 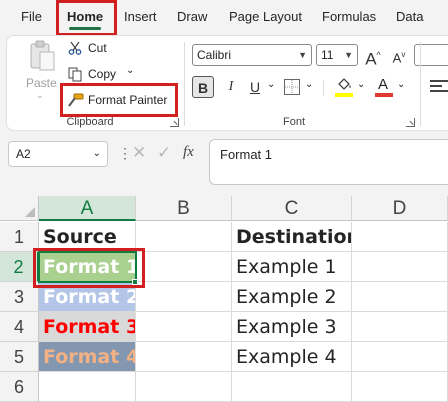 What do you see at coordinates (399, 55) in the screenshot?
I see `decrease-font-button: Av` at bounding box center [399, 55].